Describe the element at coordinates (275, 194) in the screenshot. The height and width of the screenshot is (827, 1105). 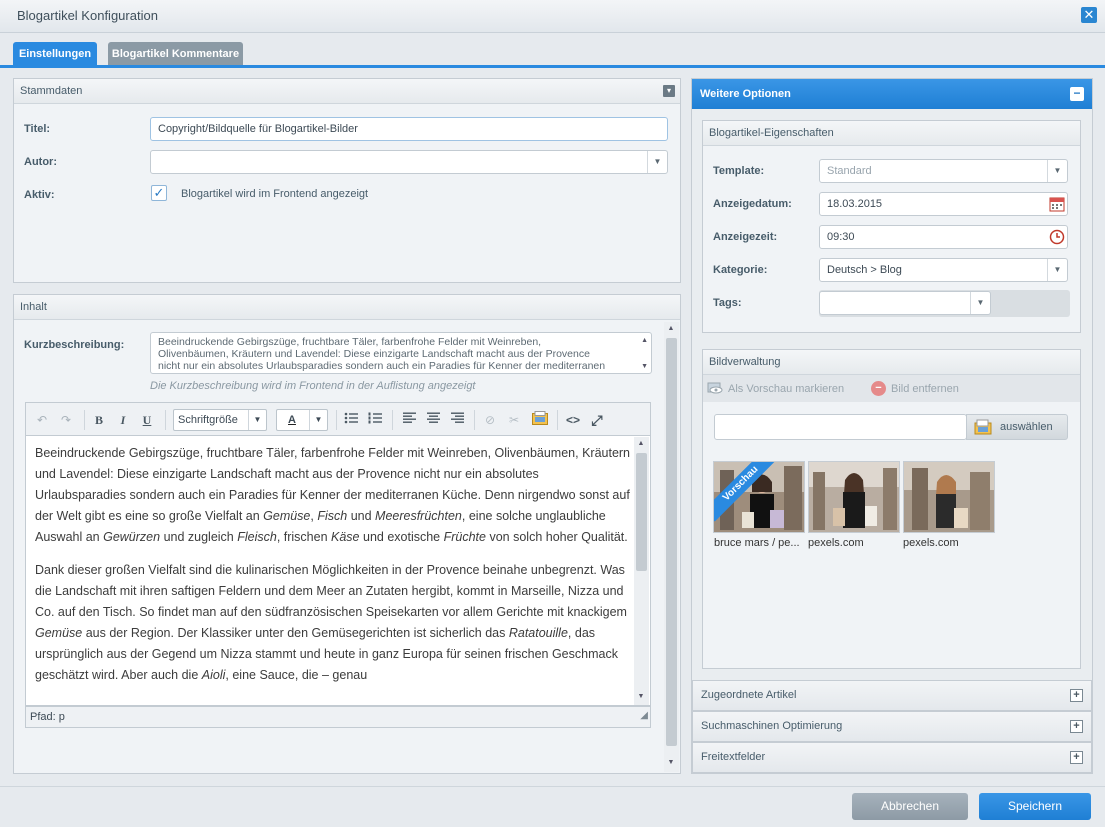
I see `active-checkbox-label: Blogartikel wird im Frontend angezeigt` at that location.